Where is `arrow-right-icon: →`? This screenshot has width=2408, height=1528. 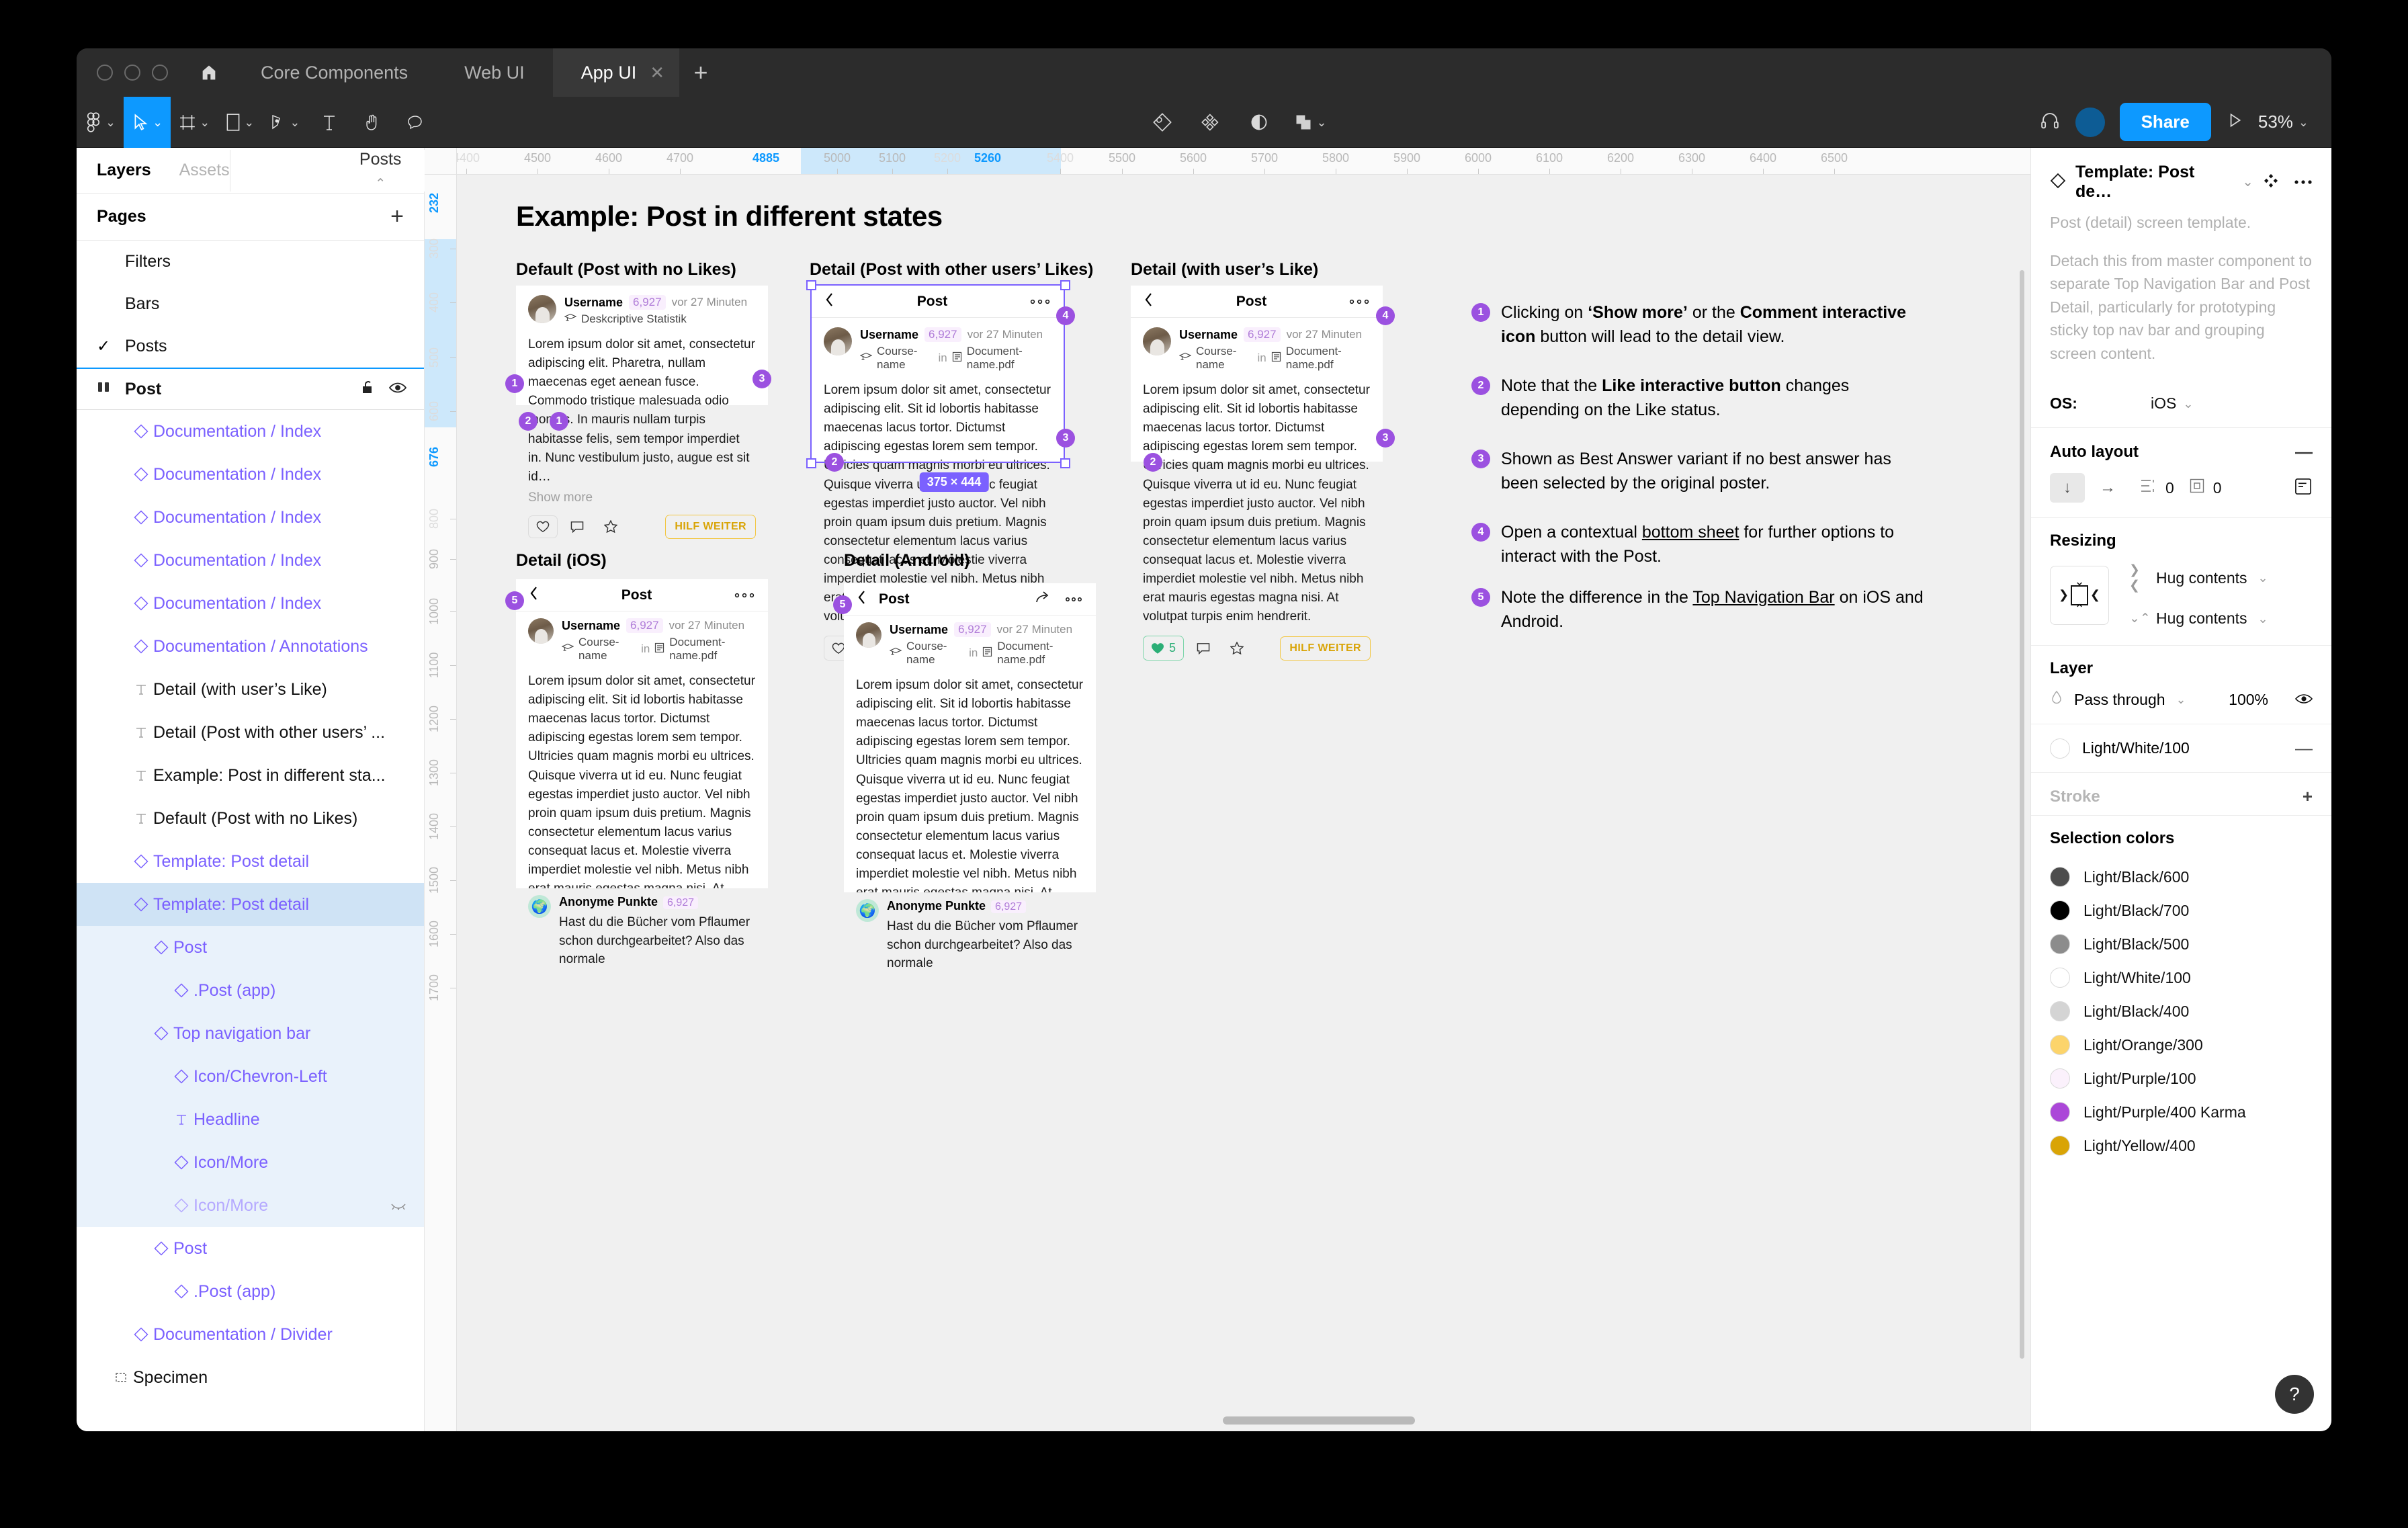
arrow-right-icon: → is located at coordinates (2107, 488).